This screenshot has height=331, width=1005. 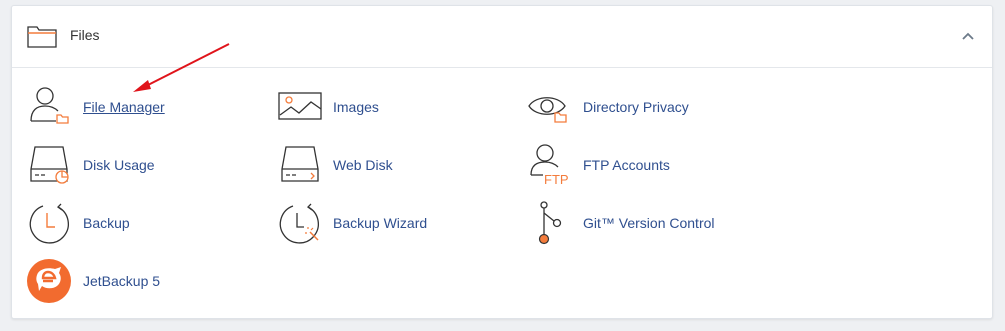 What do you see at coordinates (636, 107) in the screenshot?
I see `directory-privacy-label: Directory Privacy` at bounding box center [636, 107].